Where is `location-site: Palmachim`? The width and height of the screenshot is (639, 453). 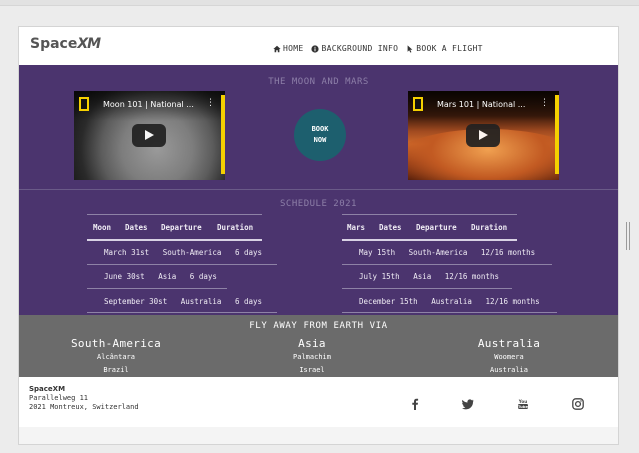
location-site: Palmachim is located at coordinates (312, 357).